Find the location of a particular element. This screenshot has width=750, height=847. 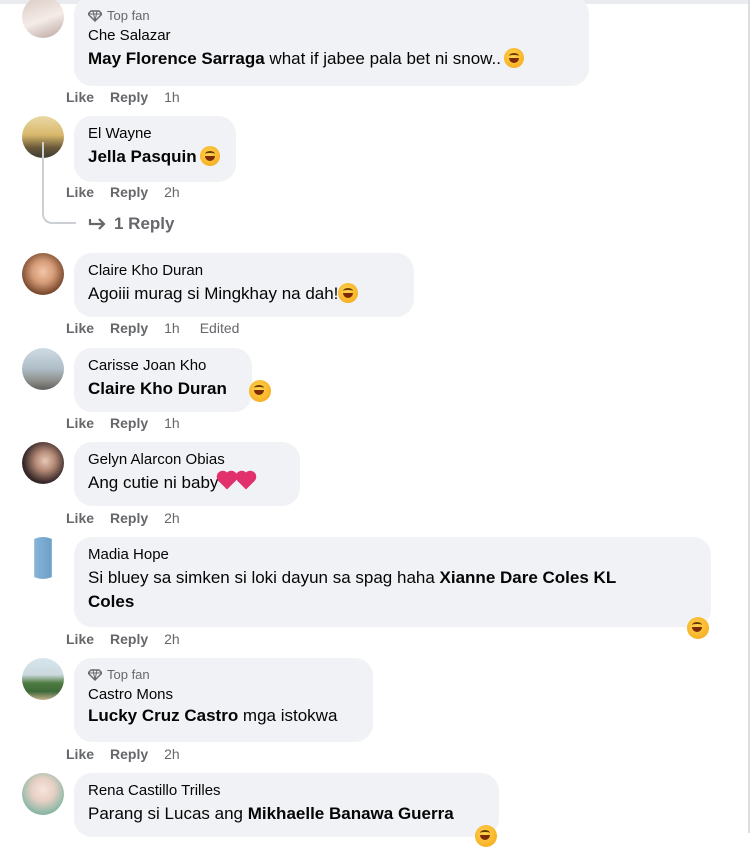

mention-link: Coles is located at coordinates (111, 601).